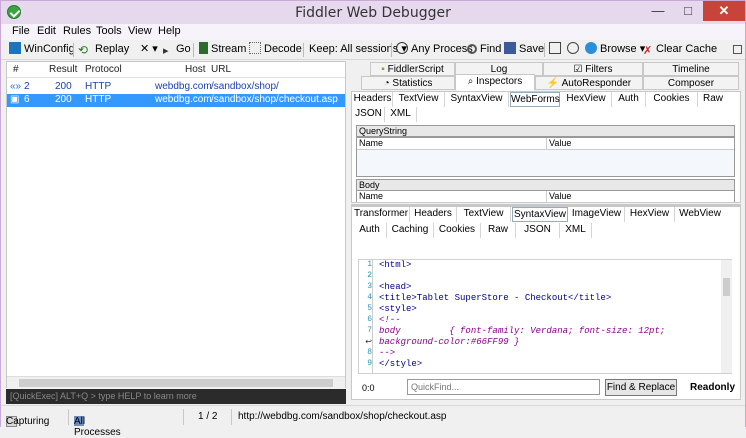  Describe the element at coordinates (395, 265) in the screenshot. I see `code-line: <html>` at that location.